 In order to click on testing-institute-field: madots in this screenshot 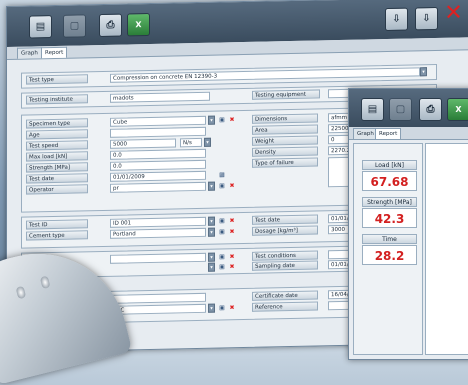, I will do `click(160, 97)`.